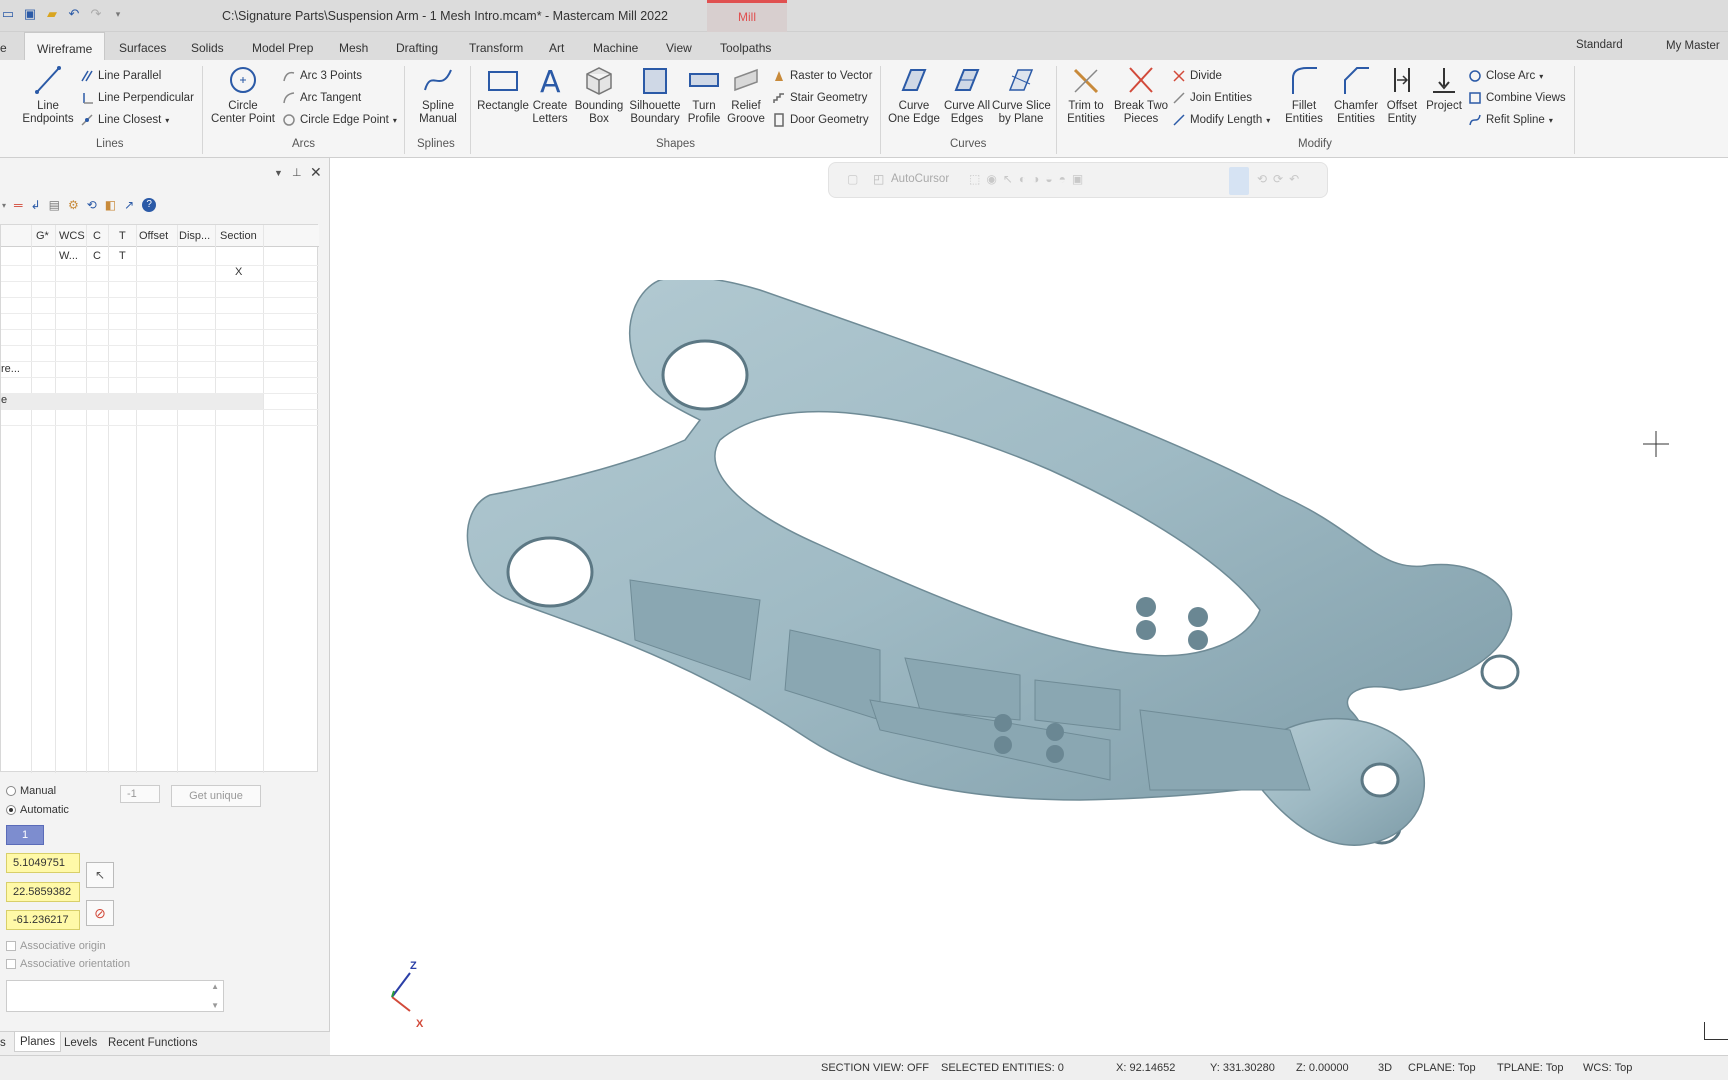 Image resolution: width=1728 pixels, height=1080 pixels. What do you see at coordinates (1607, 1068) in the screenshot?
I see `wcs-status: WCS: Top` at bounding box center [1607, 1068].